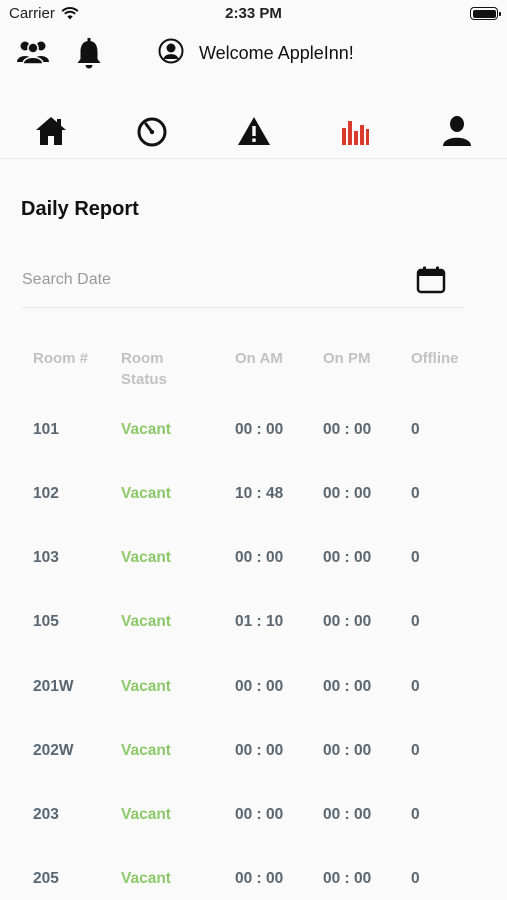  I want to click on user-icon, so click(457, 131).